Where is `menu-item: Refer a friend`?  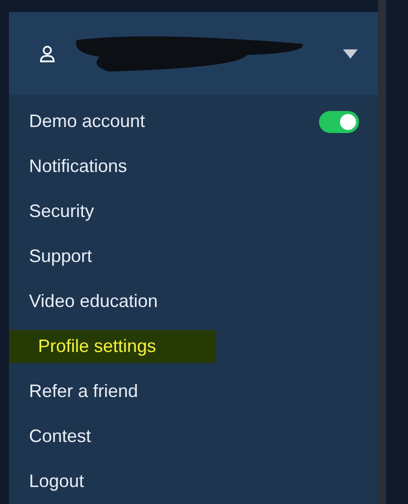
menu-item: Refer a friend is located at coordinates (83, 391).